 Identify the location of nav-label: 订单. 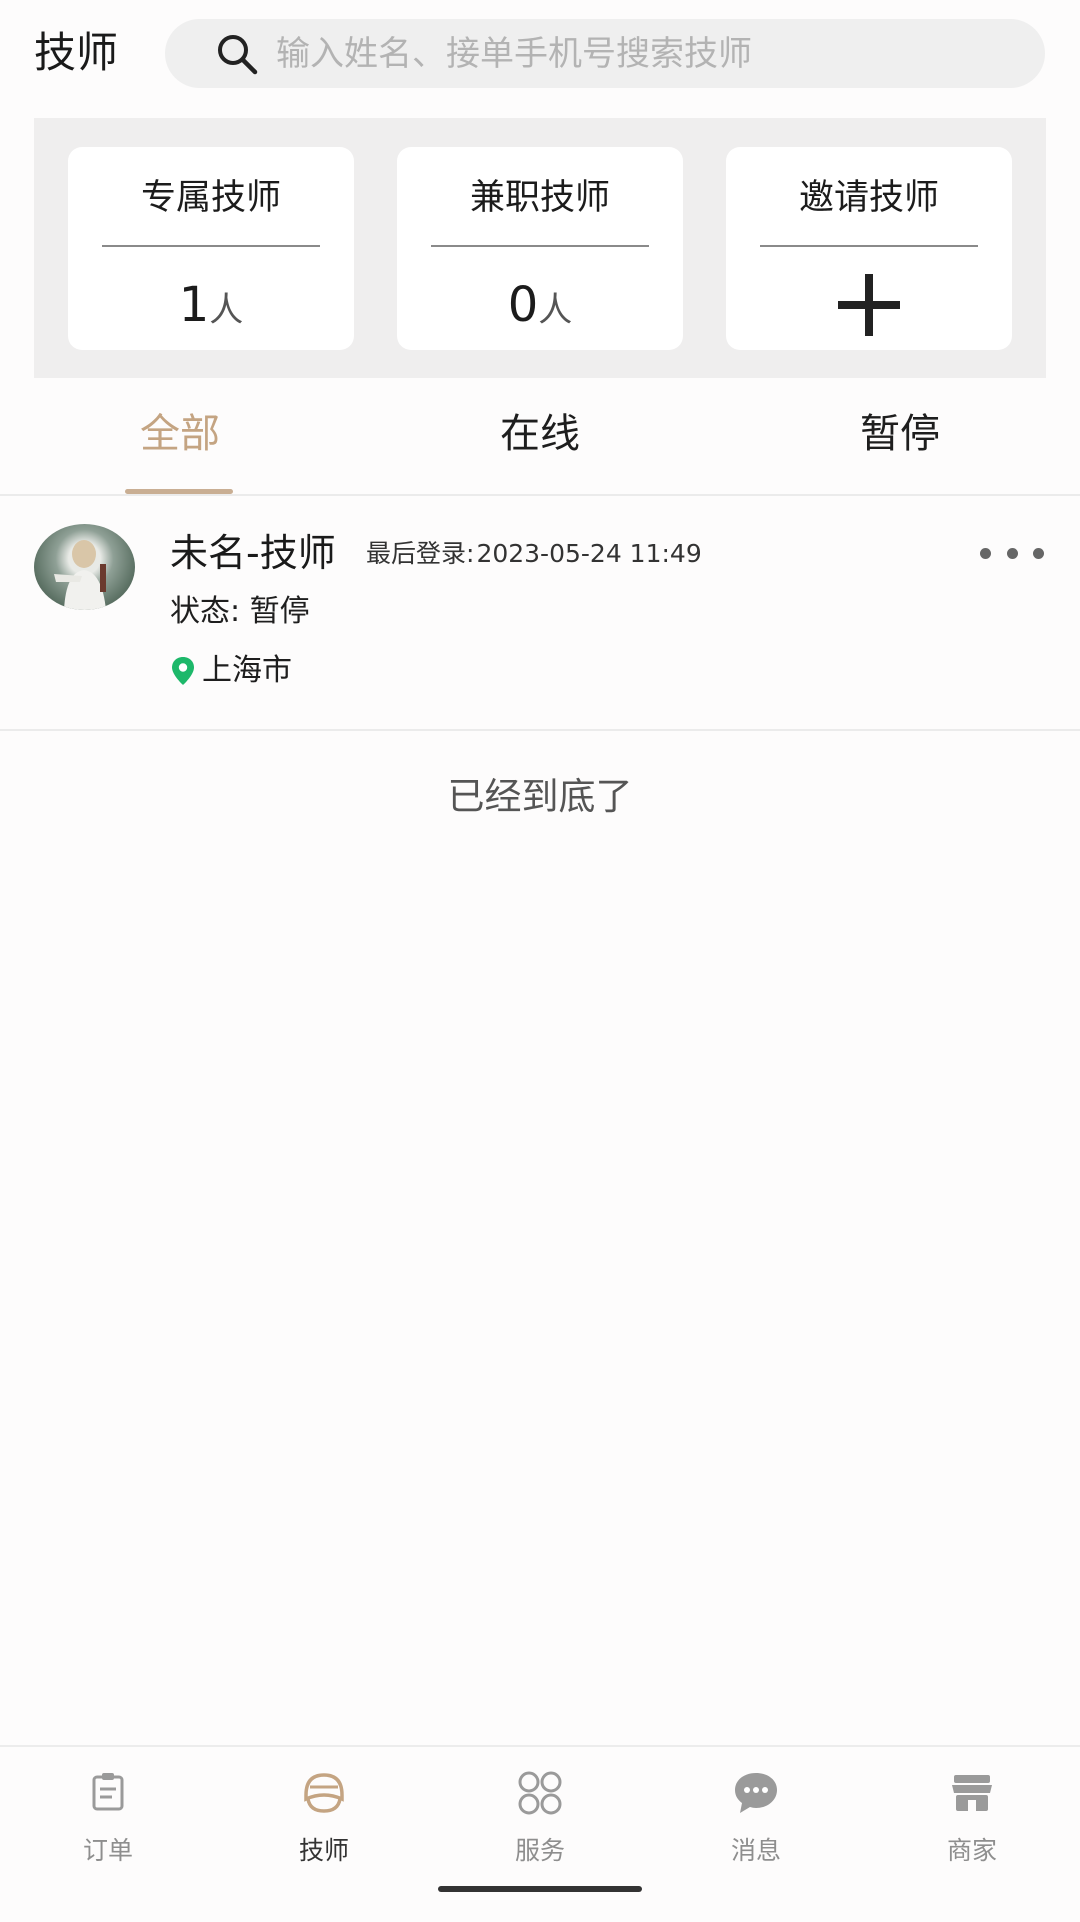
(107, 1850).